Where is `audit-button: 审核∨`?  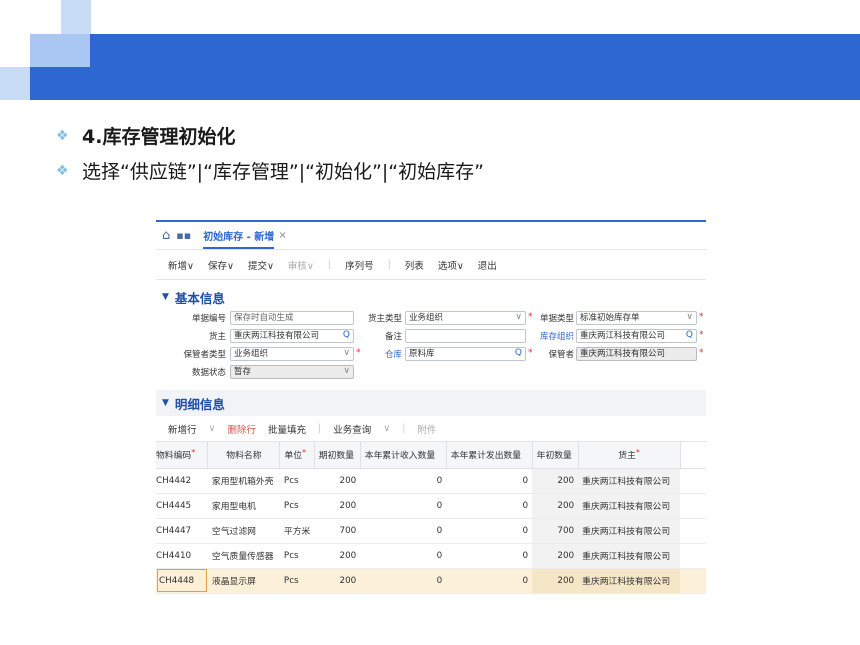 audit-button: 审核∨ is located at coordinates (301, 265).